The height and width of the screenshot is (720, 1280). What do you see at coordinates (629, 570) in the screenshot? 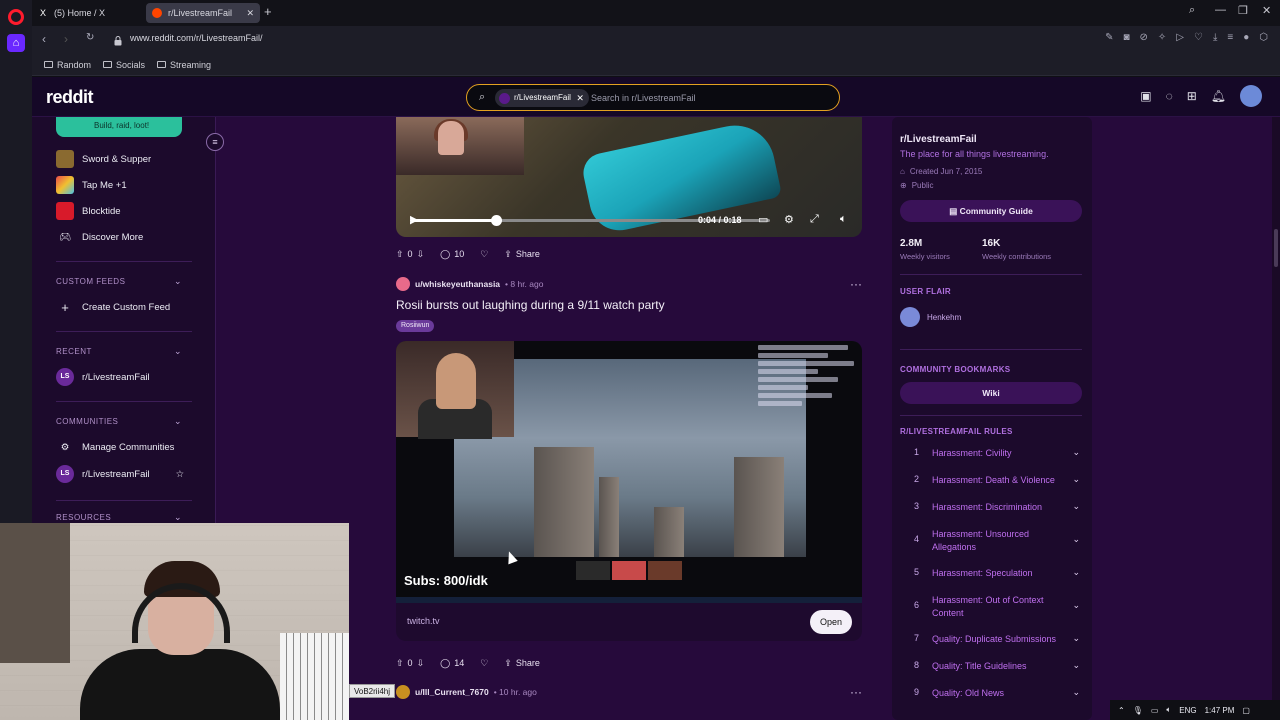
I see `emote-strip` at bounding box center [629, 570].